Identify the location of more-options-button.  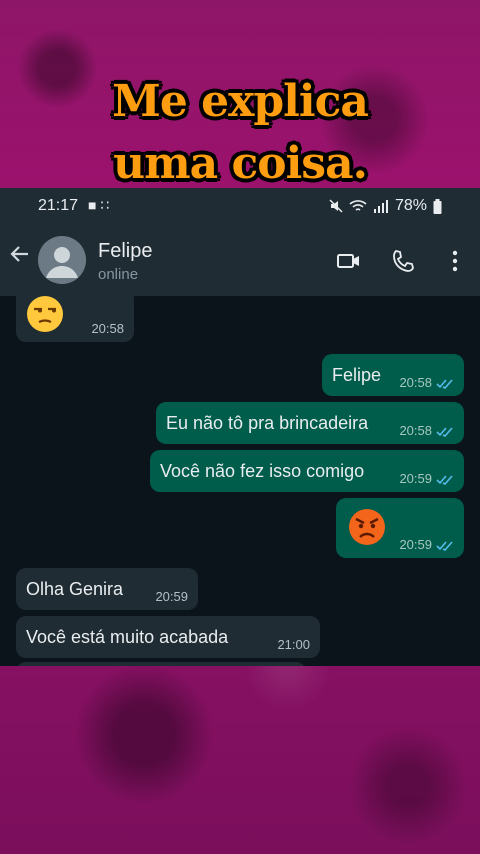
(455, 261).